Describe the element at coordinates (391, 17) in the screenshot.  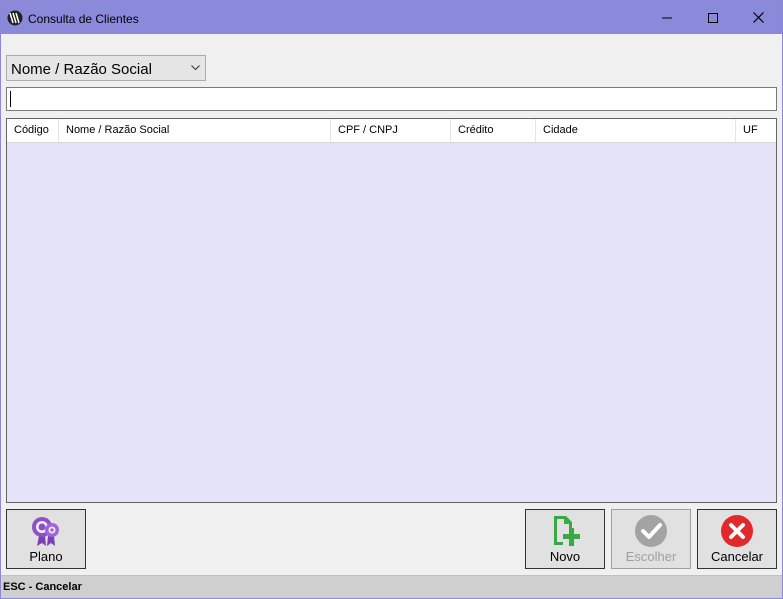
I see `title-bar: Consulta de Clientes` at that location.